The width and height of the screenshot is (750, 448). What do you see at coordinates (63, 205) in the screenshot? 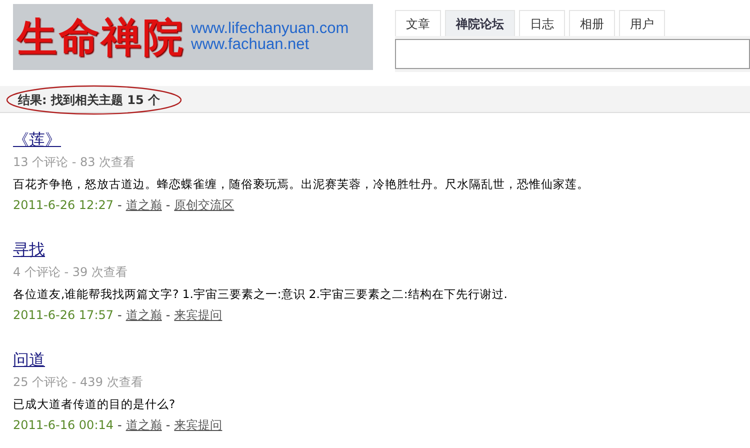
I see `post-date: 2011-6-26 12:27` at bounding box center [63, 205].